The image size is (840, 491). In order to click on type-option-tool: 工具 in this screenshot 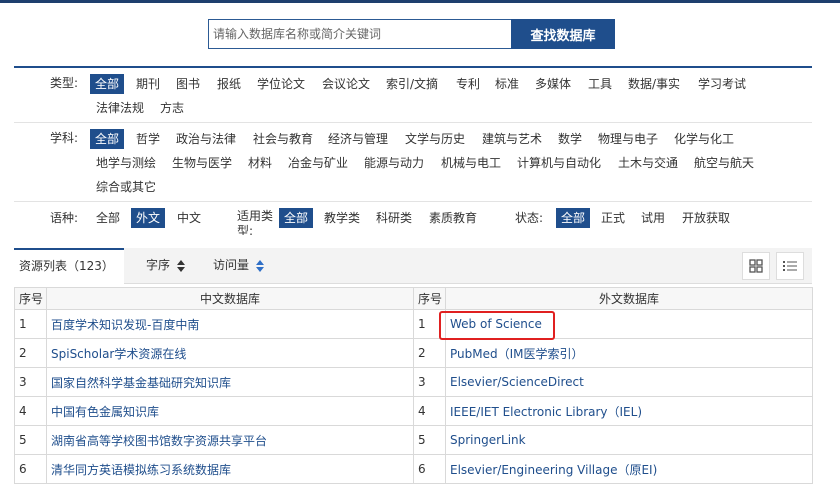, I will do `click(600, 84)`.